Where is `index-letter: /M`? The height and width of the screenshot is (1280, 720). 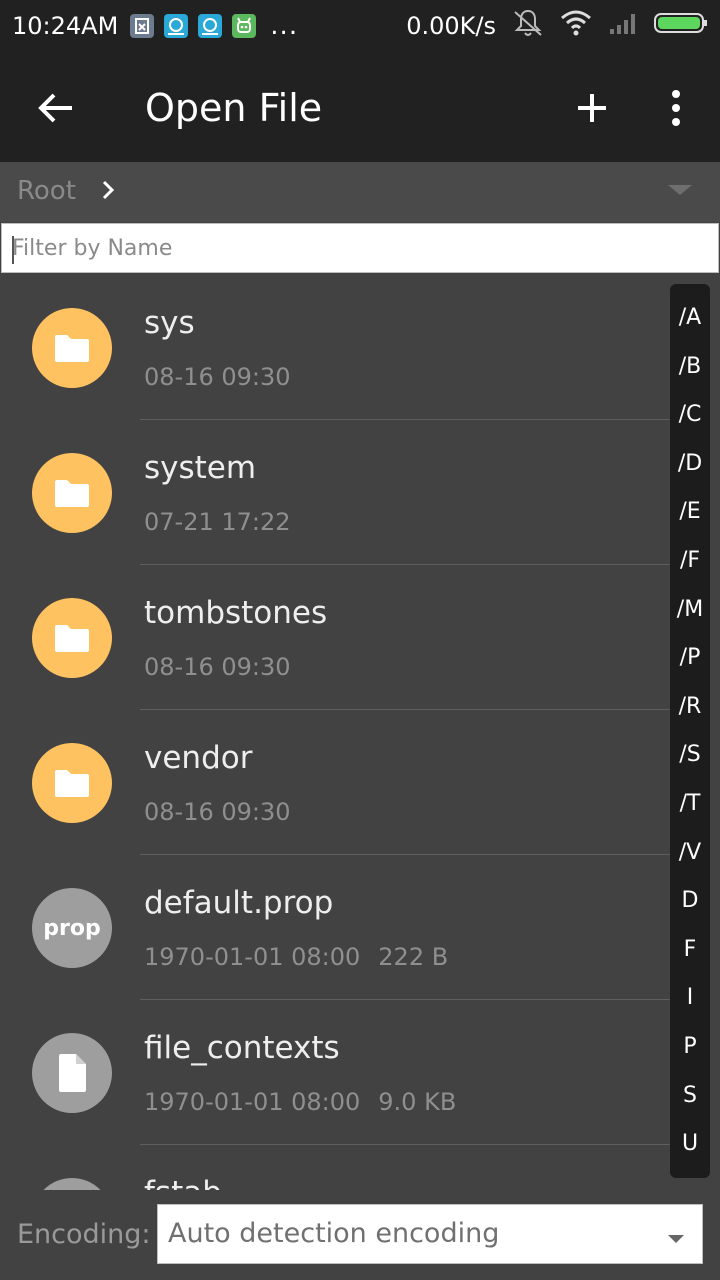 index-letter: /M is located at coordinates (690, 610).